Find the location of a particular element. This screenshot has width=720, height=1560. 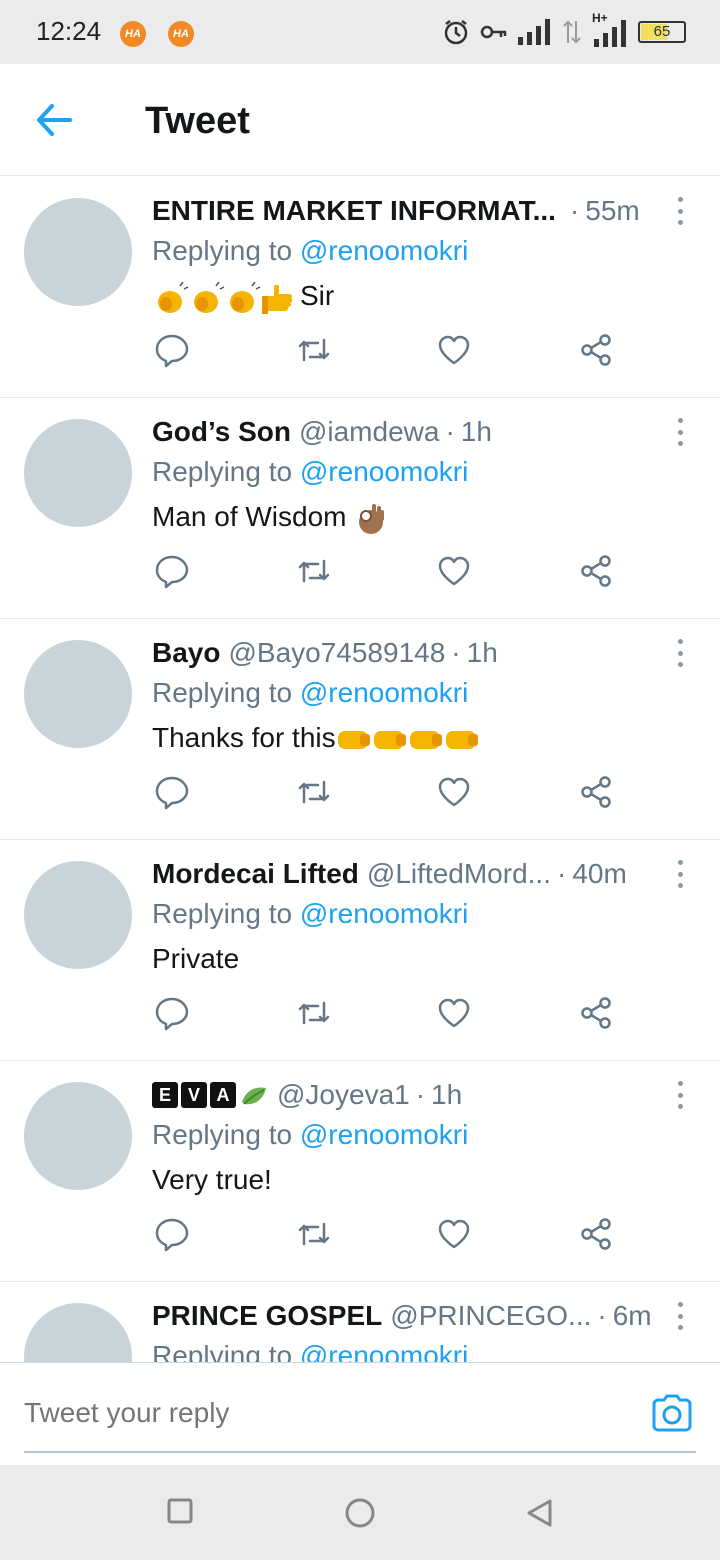

recents-button is located at coordinates (182, 1513).